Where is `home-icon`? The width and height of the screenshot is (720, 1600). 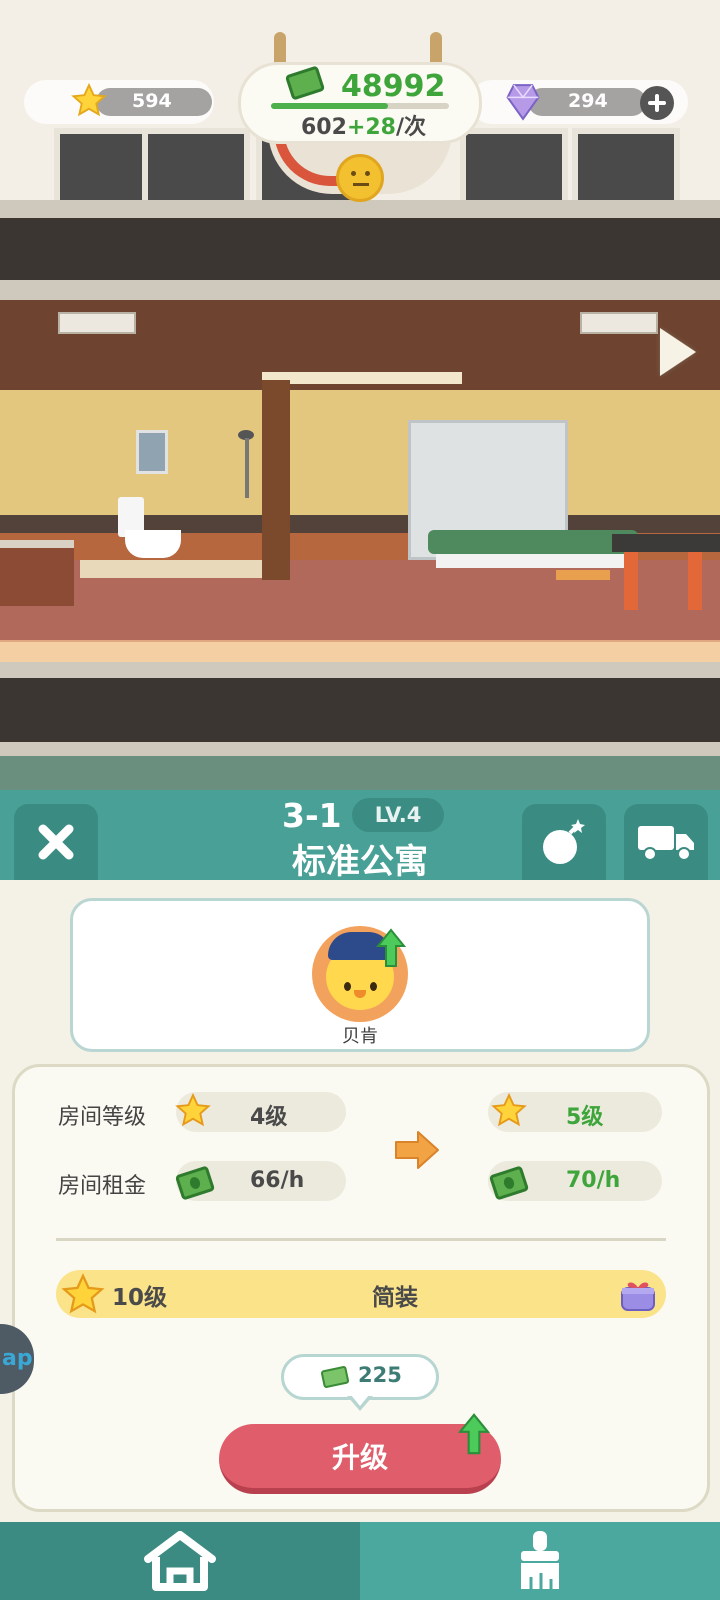 home-icon is located at coordinates (180, 1561).